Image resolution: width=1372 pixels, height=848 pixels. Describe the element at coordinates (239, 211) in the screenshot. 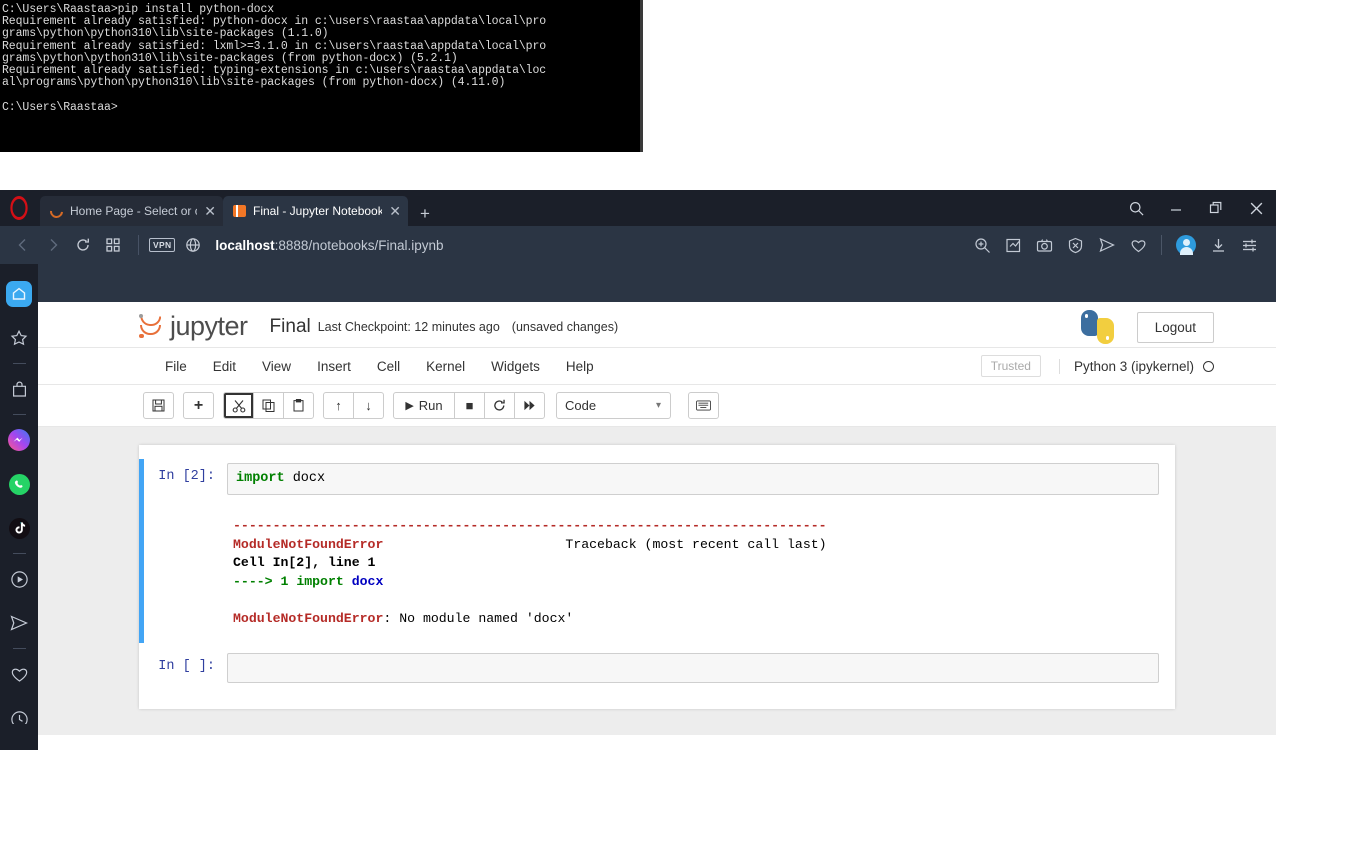

I see `jupyter-book-icon` at that location.